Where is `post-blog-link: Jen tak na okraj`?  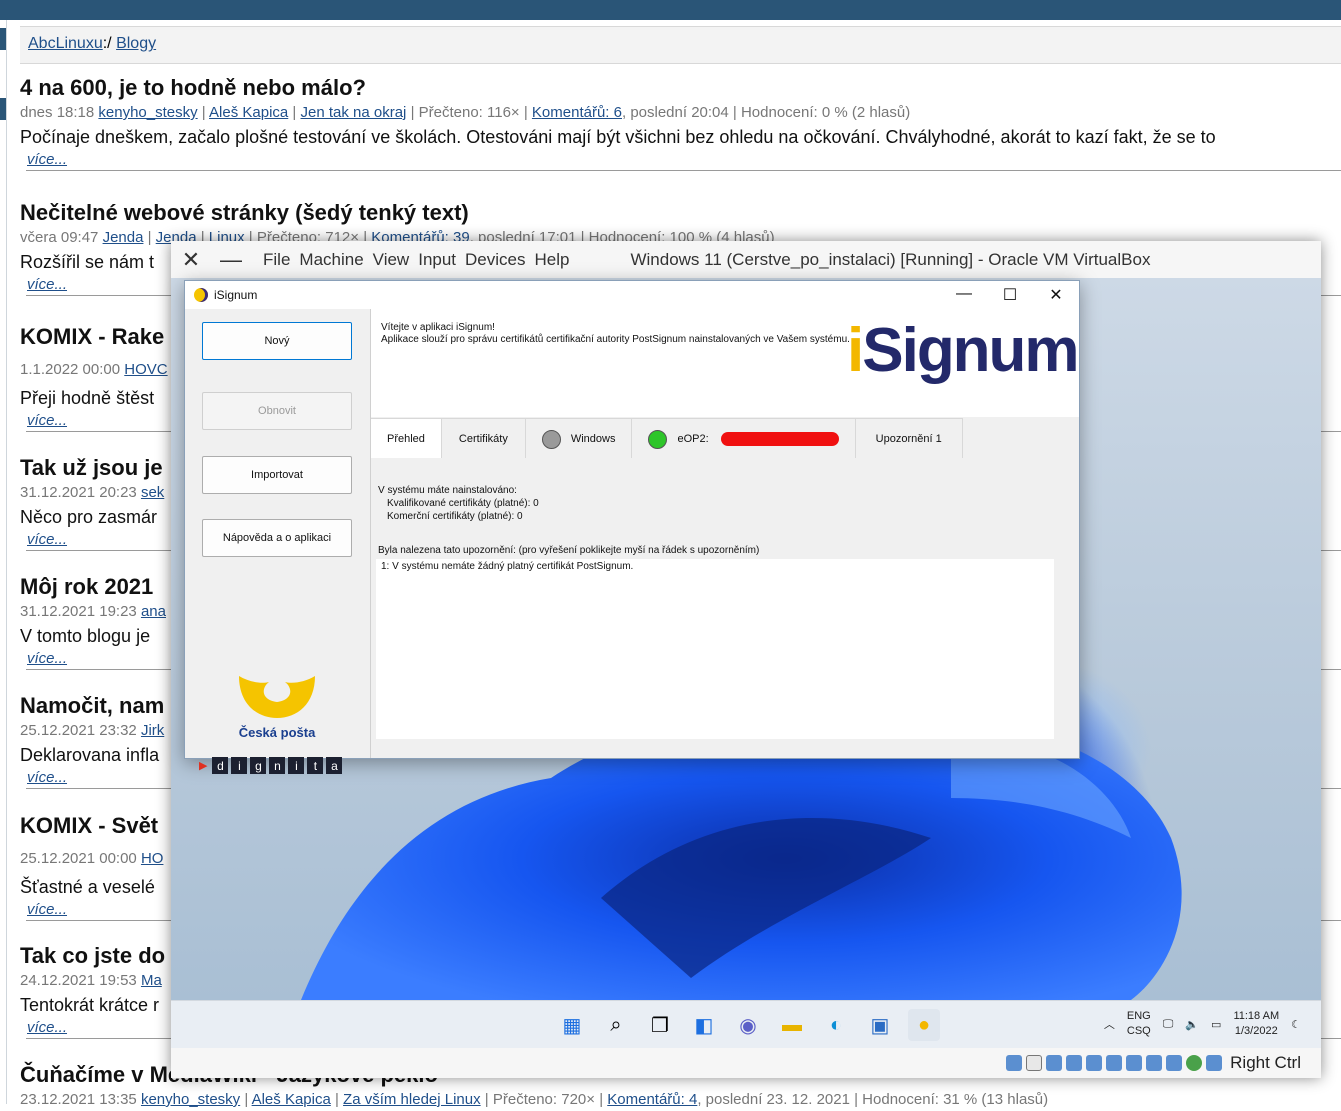 post-blog-link: Jen tak na okraj is located at coordinates (354, 112).